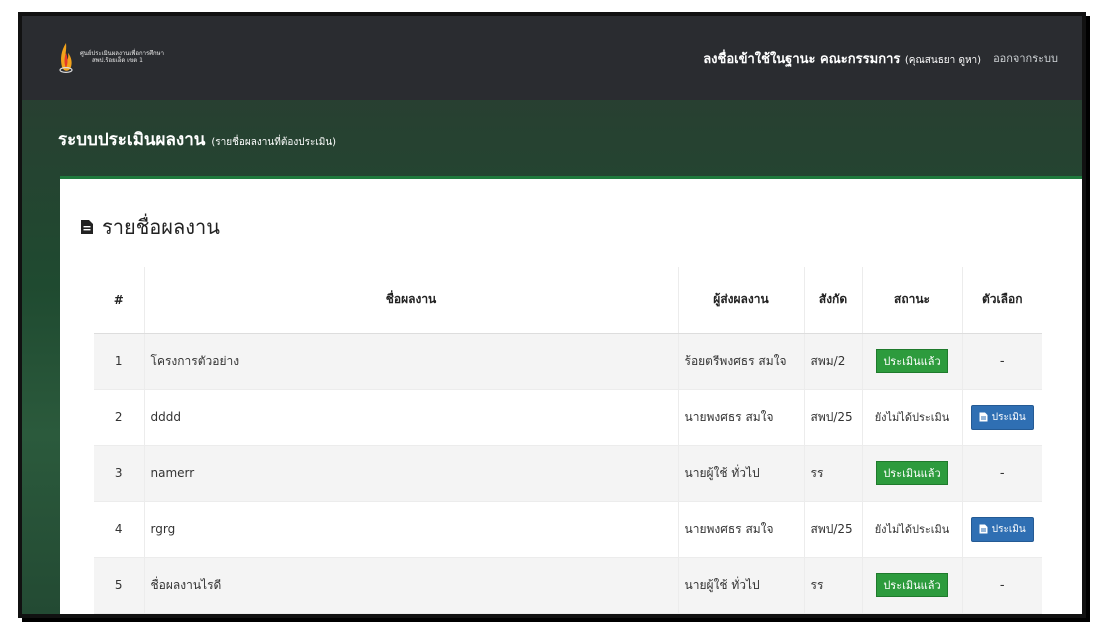 The image size is (1102, 629). I want to click on row-number: 3, so click(119, 473).